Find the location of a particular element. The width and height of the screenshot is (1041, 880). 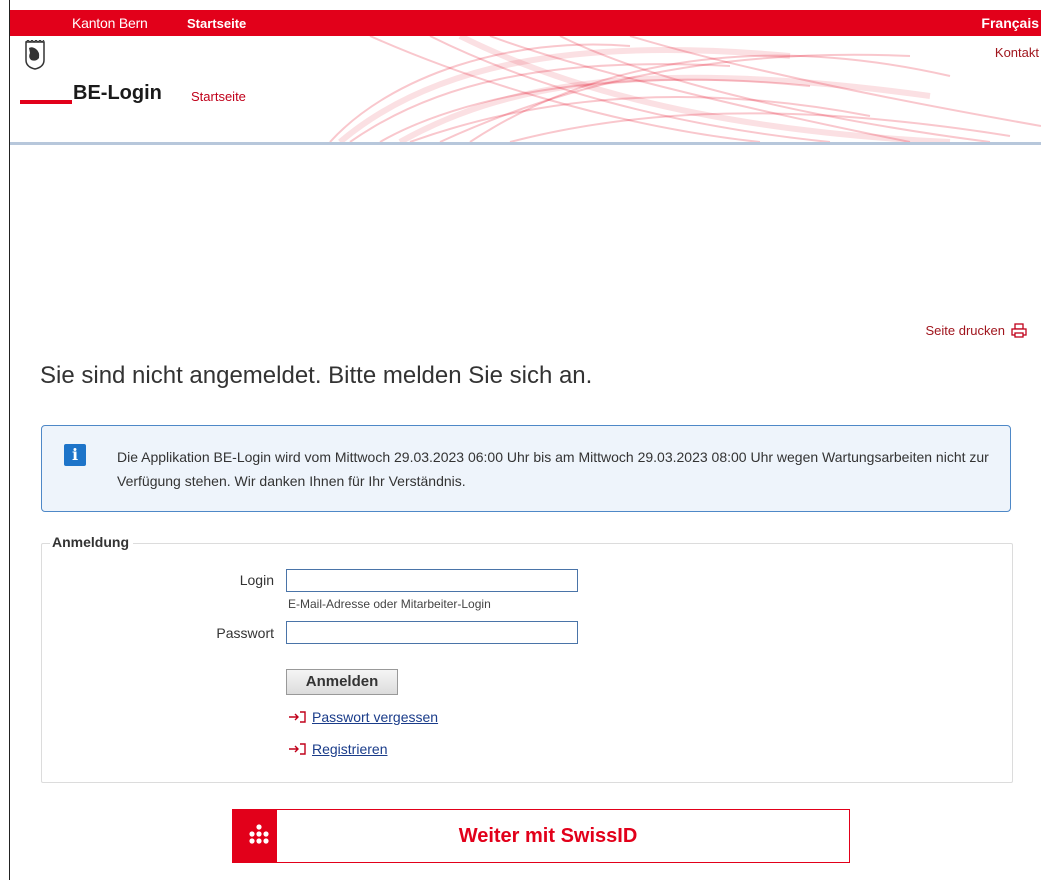

language-switch-link: Français is located at coordinates (1010, 23).